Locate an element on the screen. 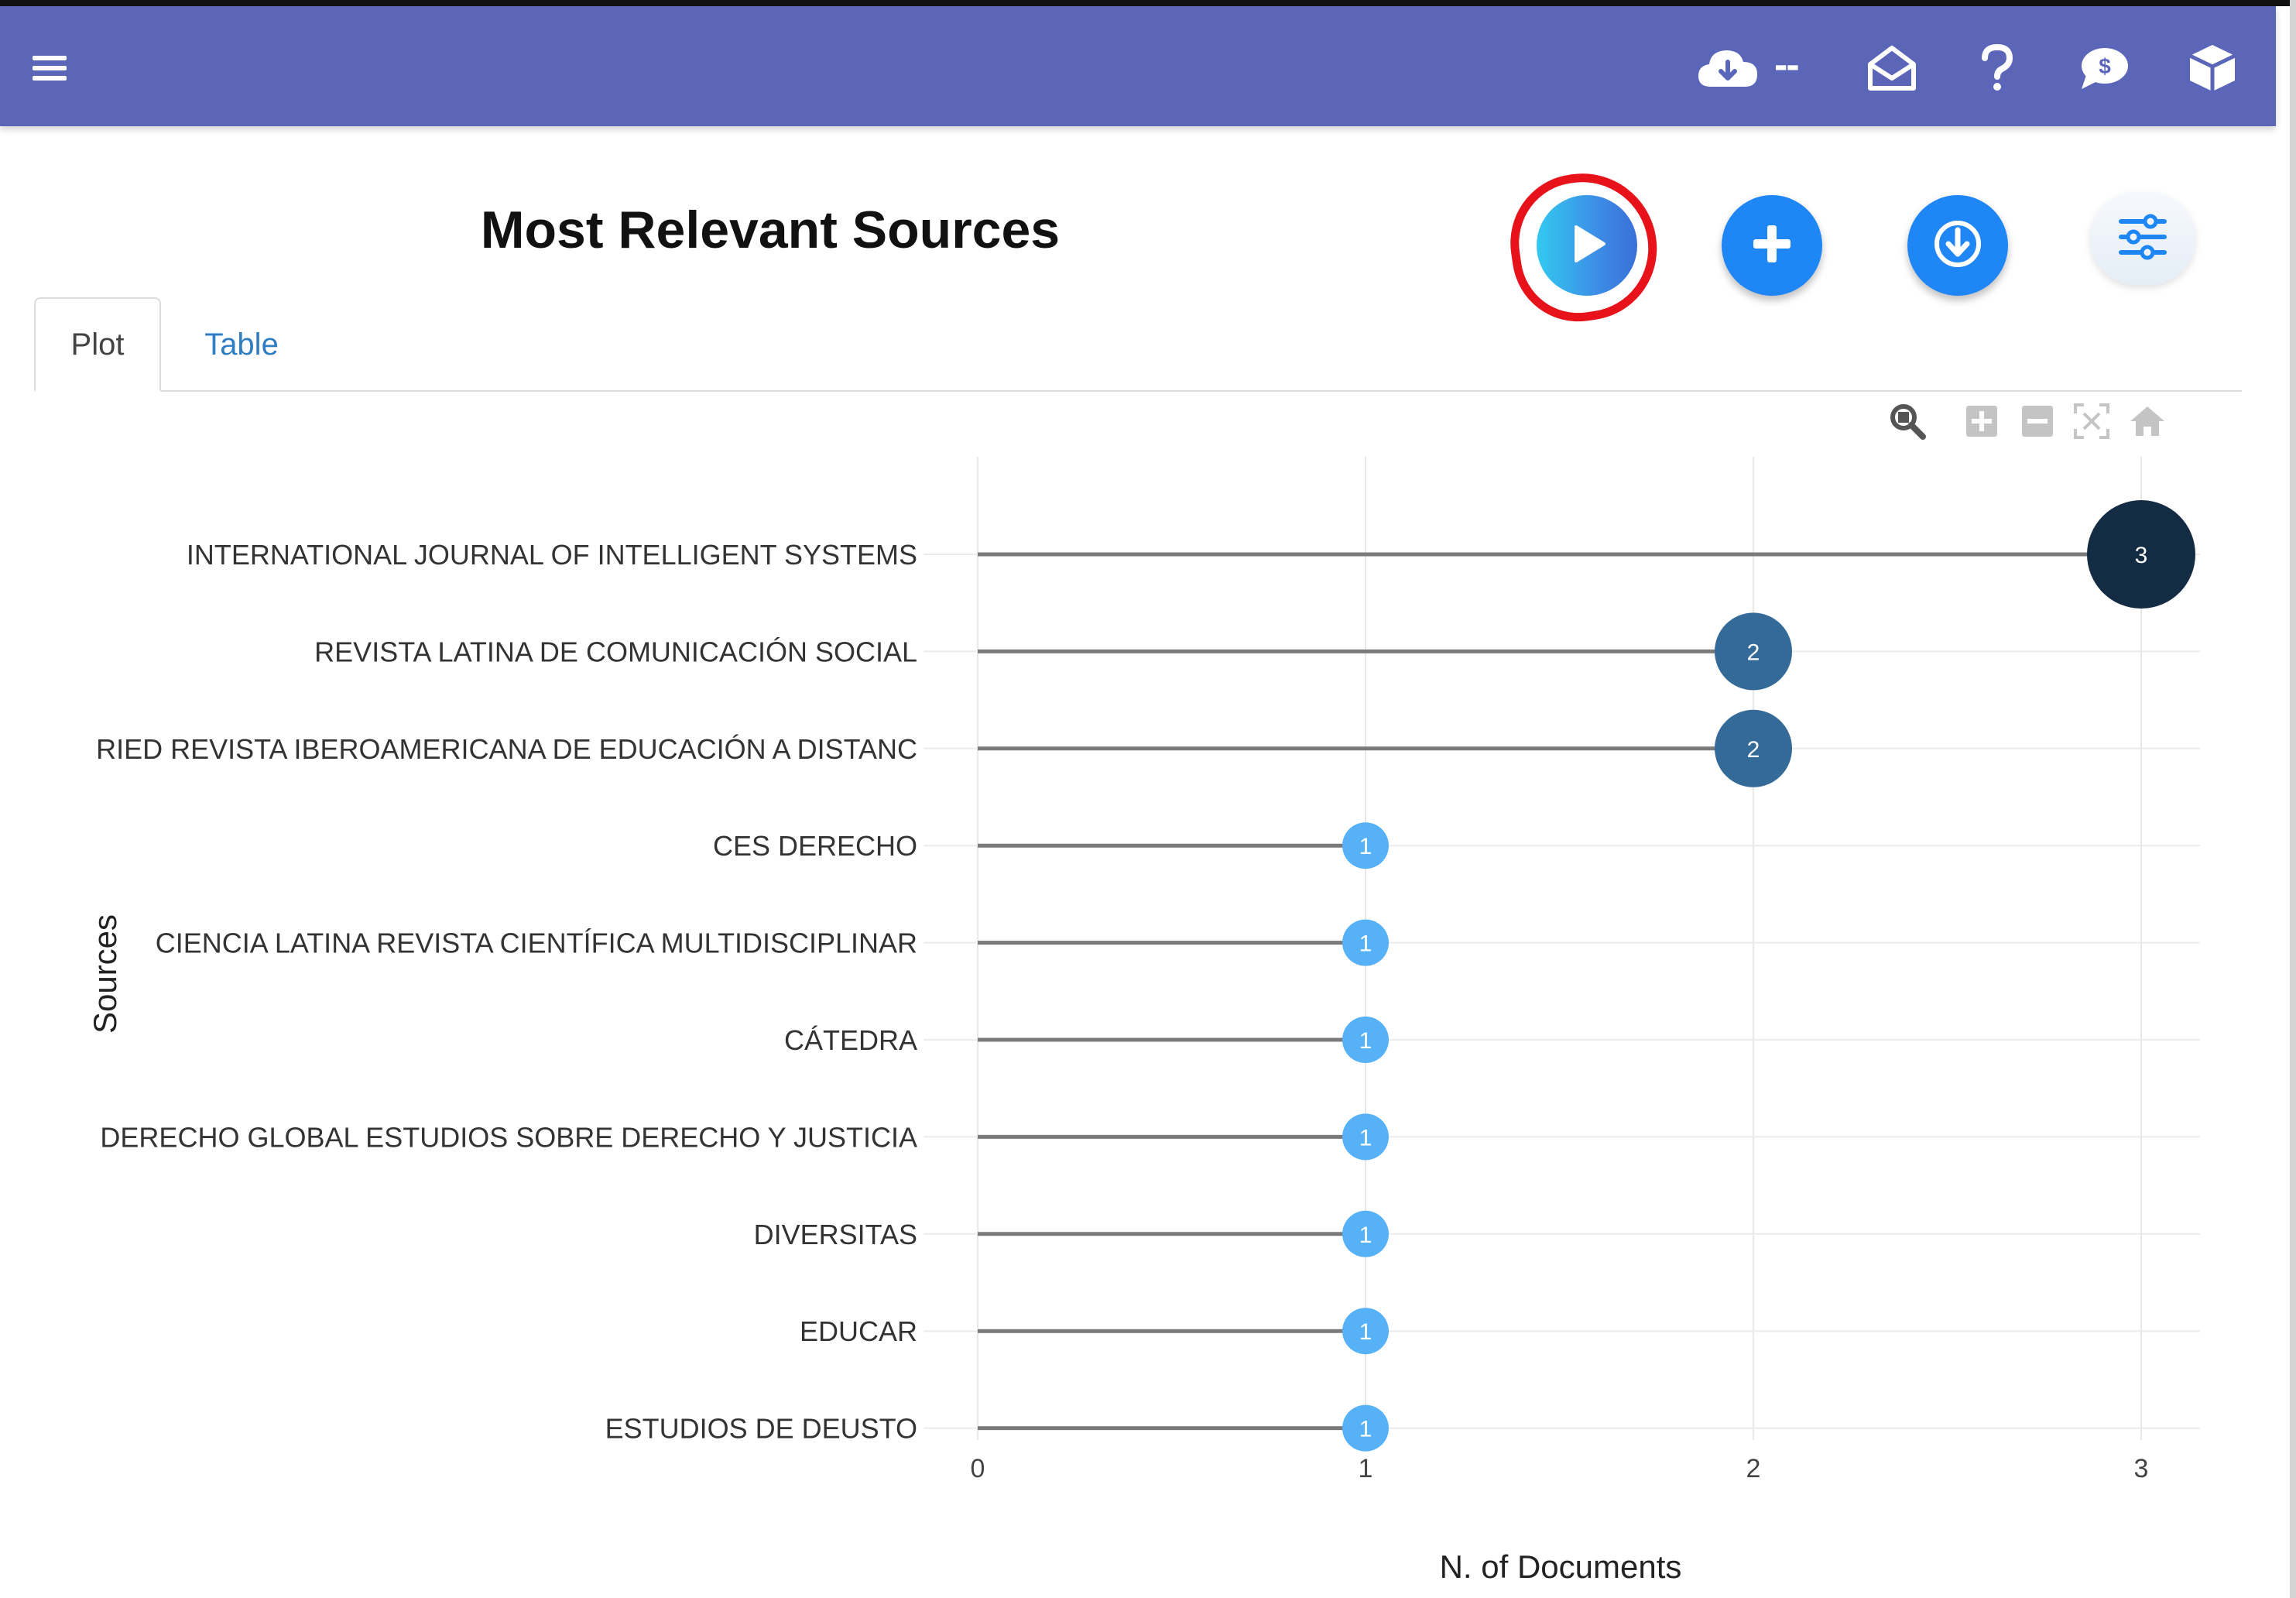  tabs-divider is located at coordinates (1138, 391).